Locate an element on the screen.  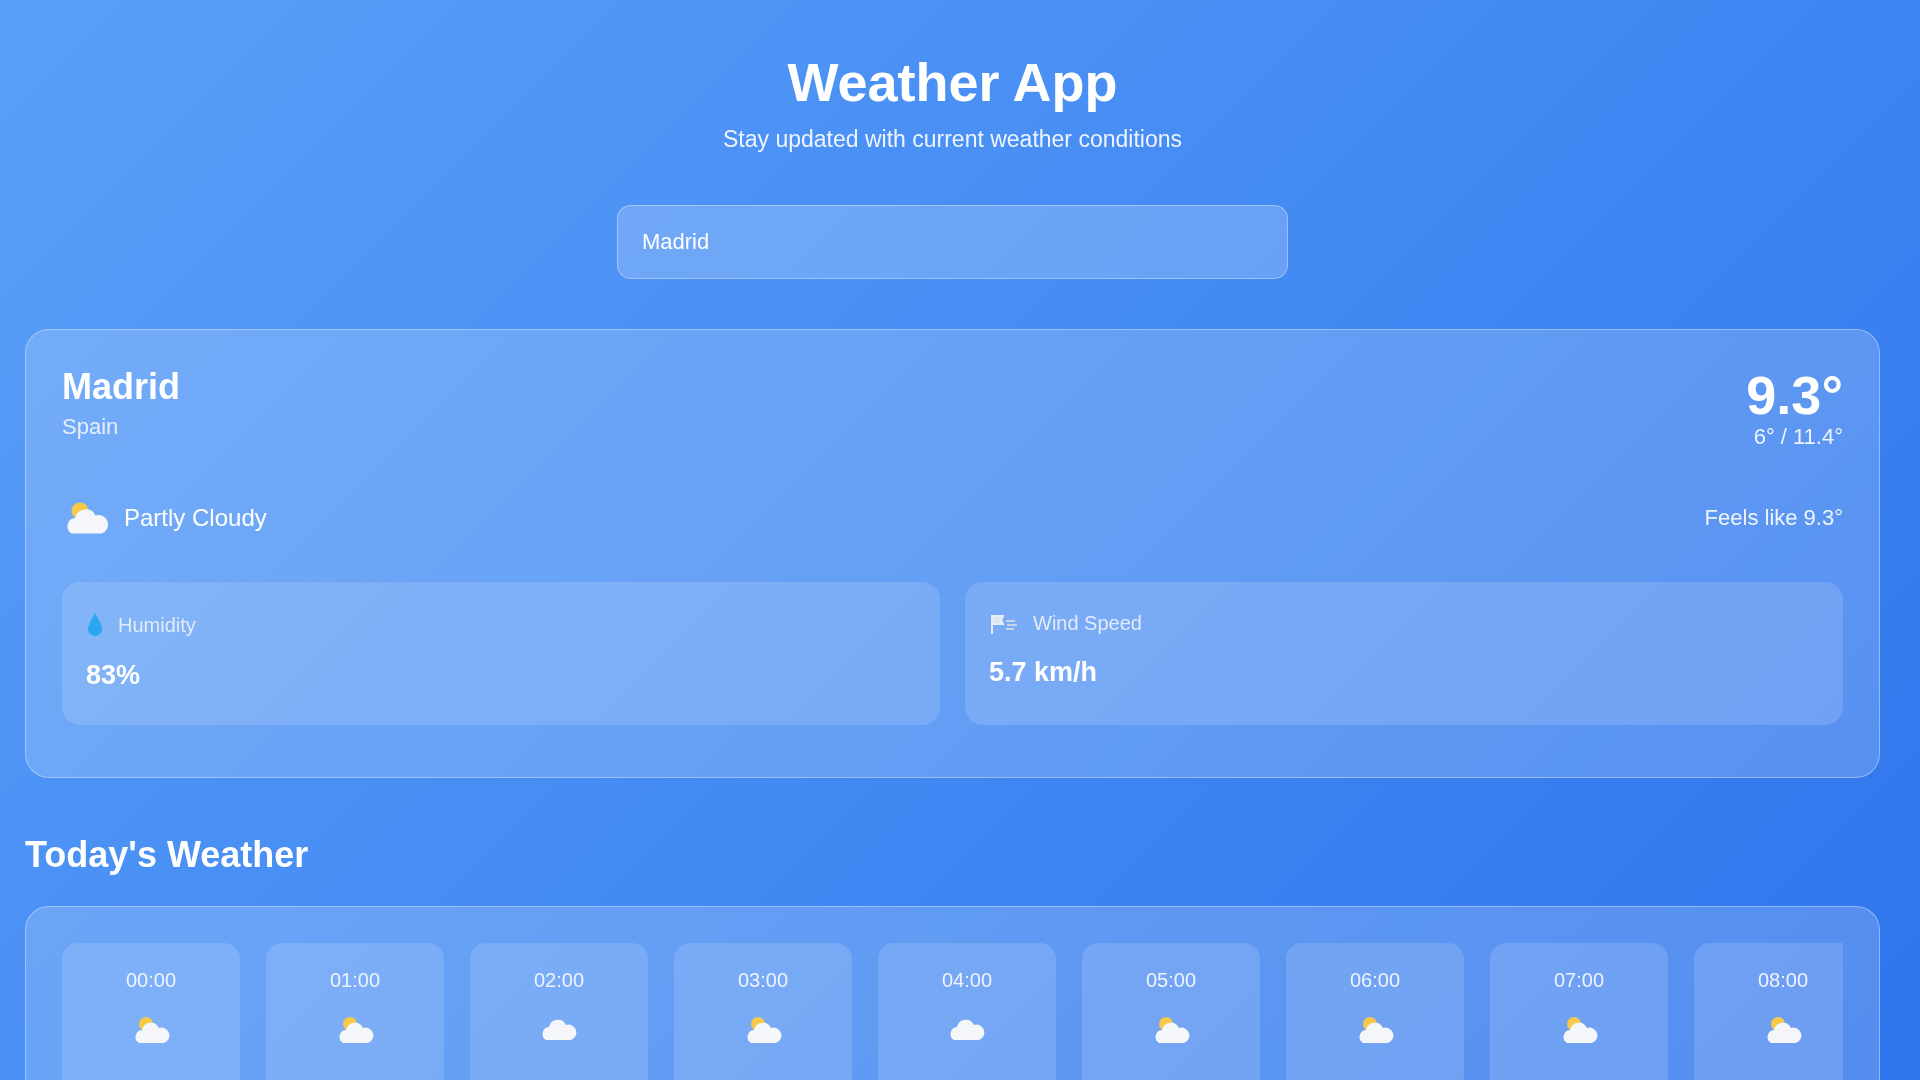
app-title: Weather App is located at coordinates (952, 82).